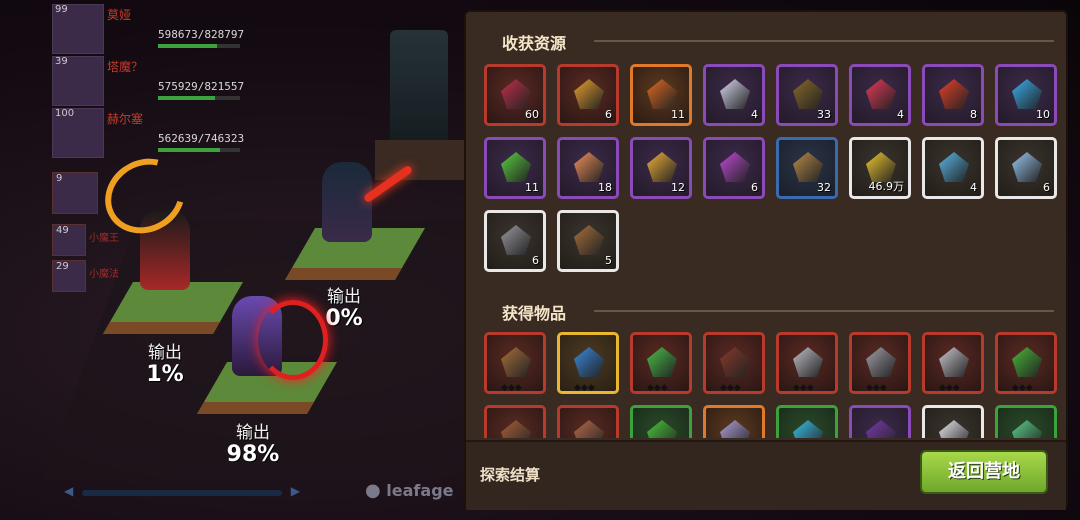 The image size is (1080, 520). Describe the element at coordinates (824, 114) in the screenshot. I see `item-count: 33` at that location.